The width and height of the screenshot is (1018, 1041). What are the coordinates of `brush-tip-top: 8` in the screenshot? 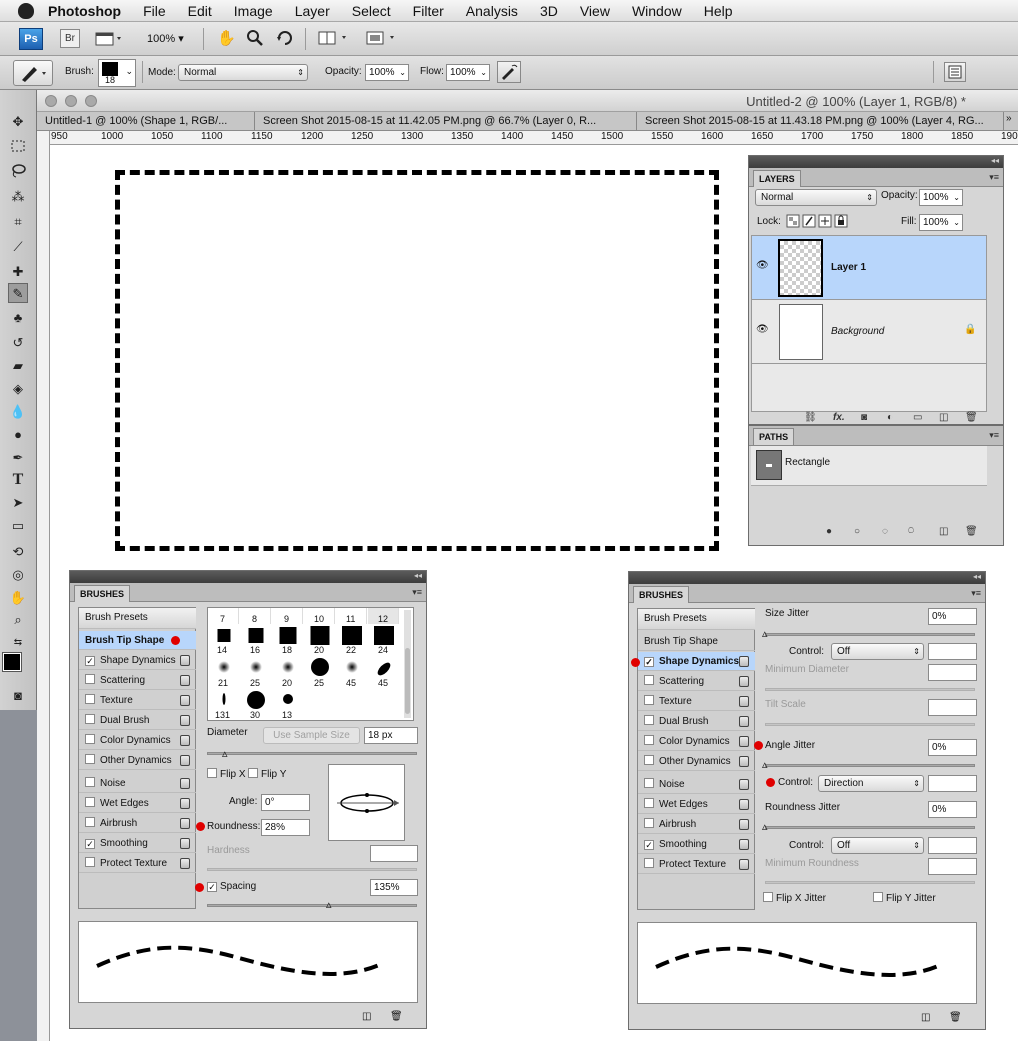 It's located at (255, 616).